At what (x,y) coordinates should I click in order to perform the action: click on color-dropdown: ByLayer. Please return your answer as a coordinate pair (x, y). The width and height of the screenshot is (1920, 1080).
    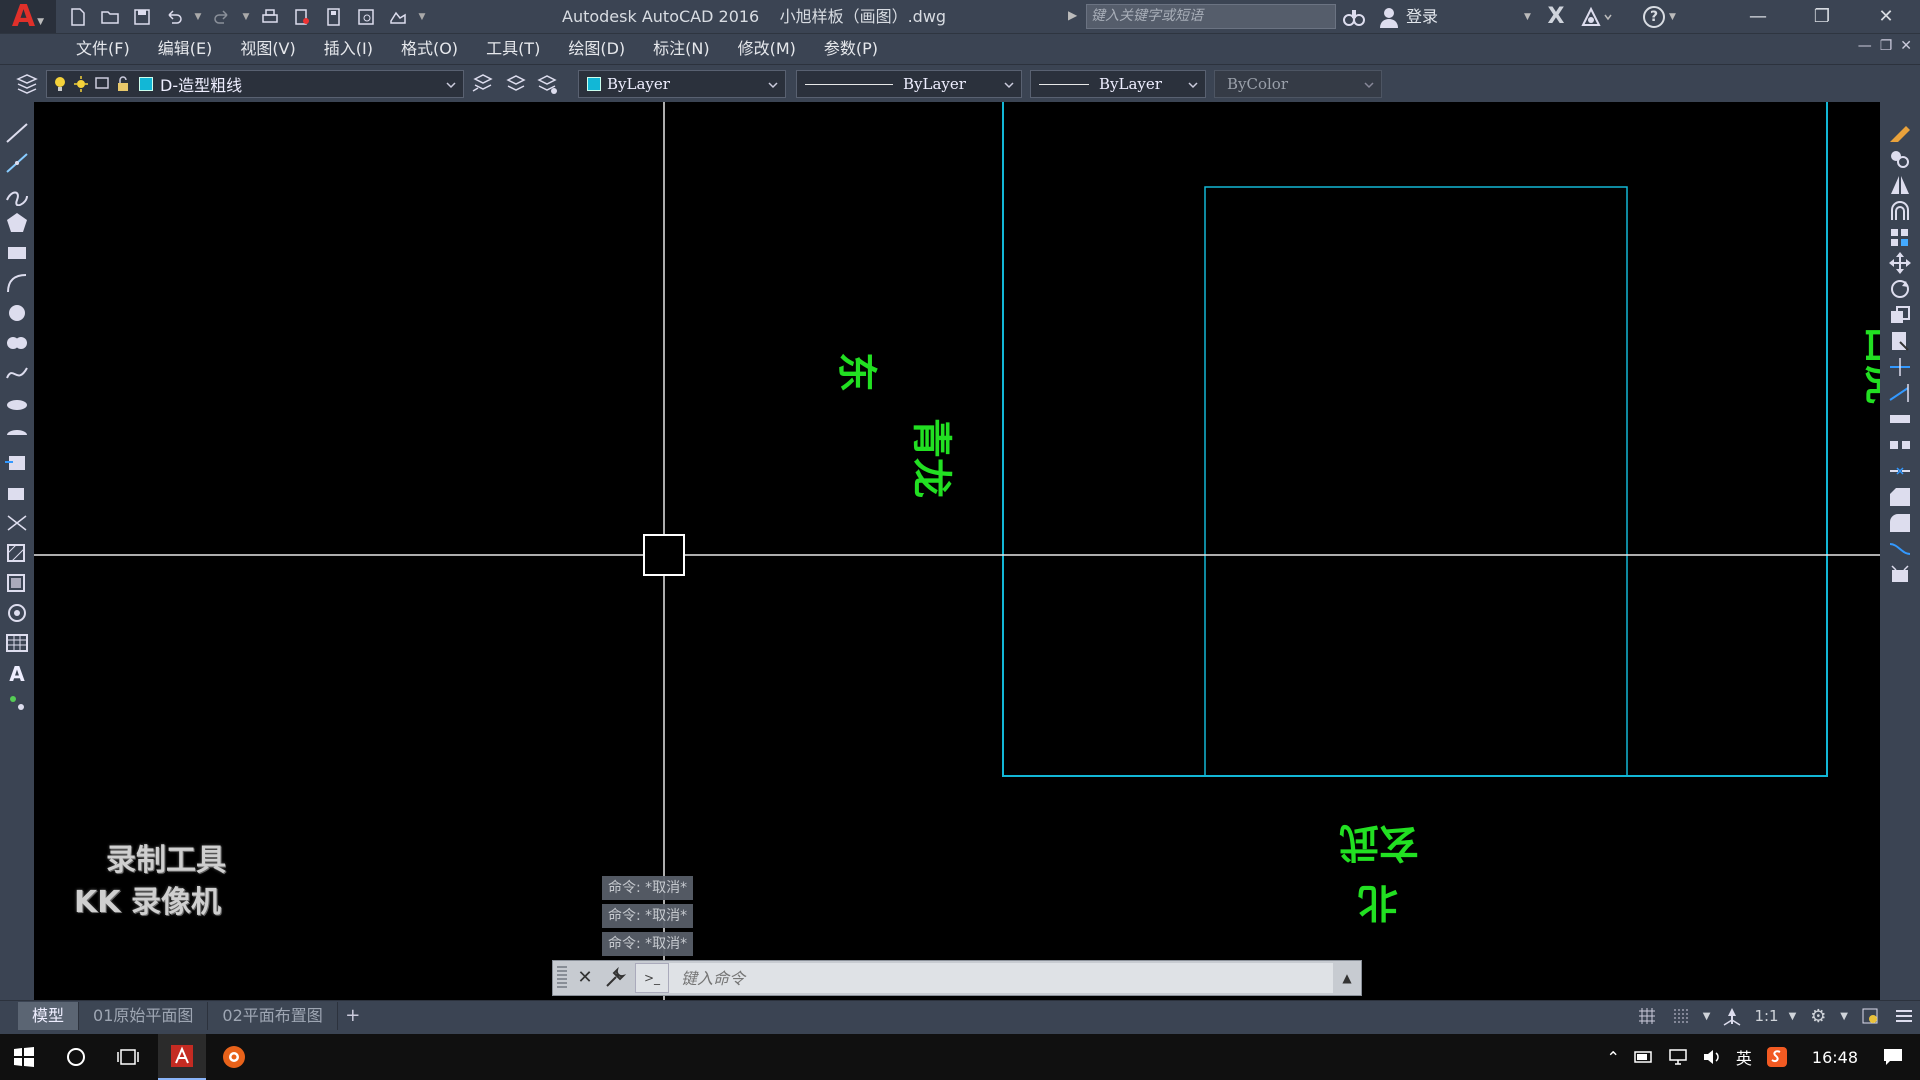
    Looking at the image, I should click on (682, 84).